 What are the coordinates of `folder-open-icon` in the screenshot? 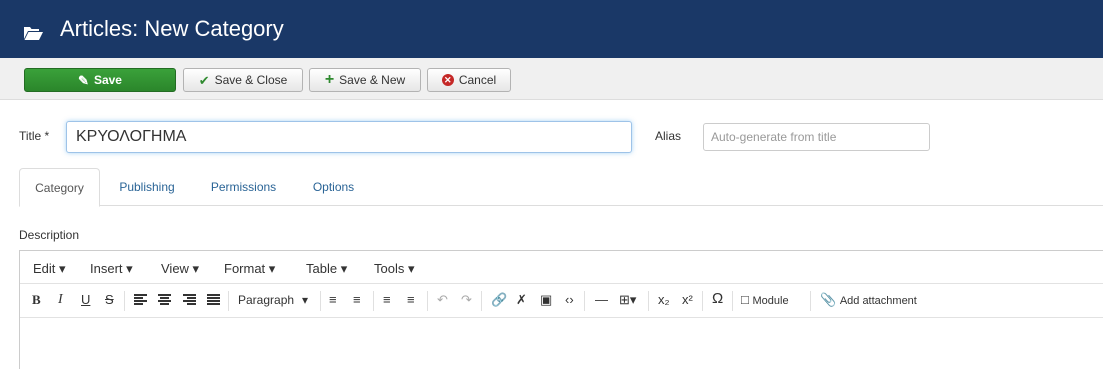 It's located at (33, 33).